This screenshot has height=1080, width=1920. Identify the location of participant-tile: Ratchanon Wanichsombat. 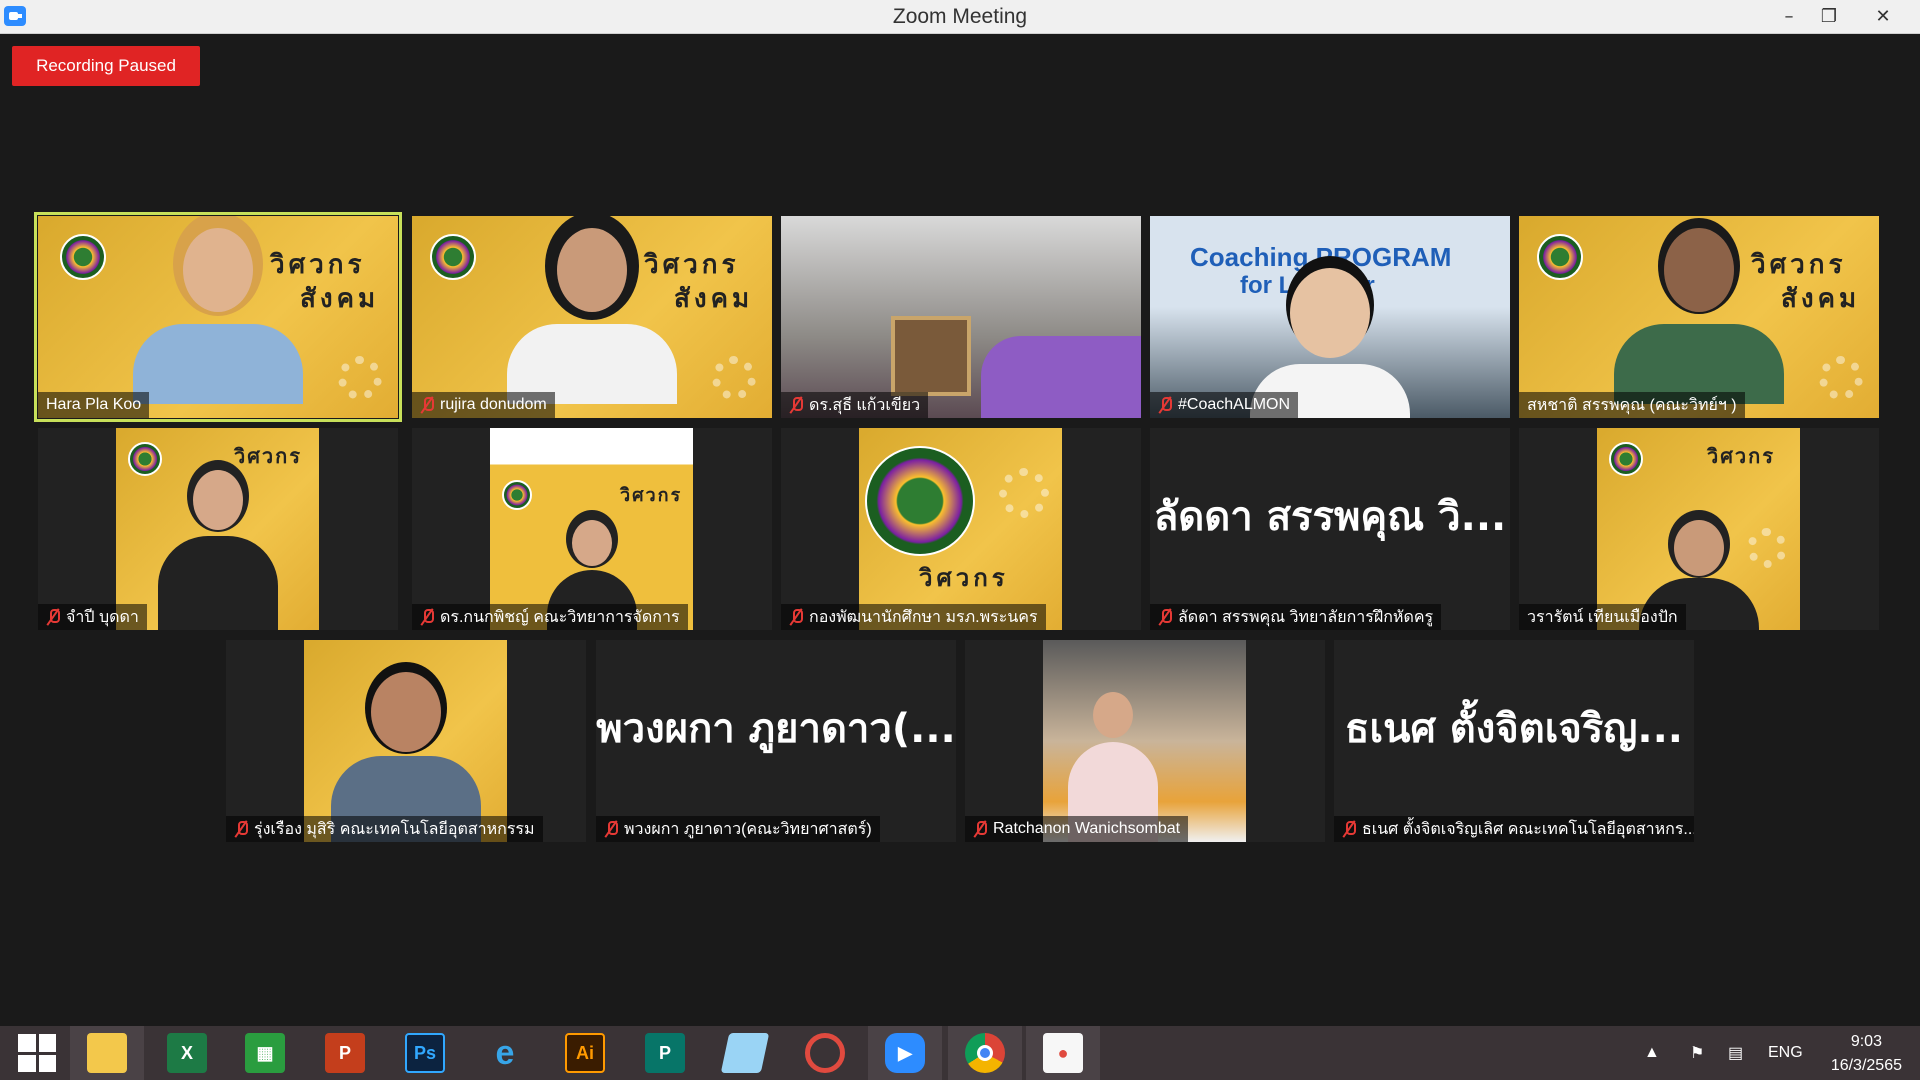
(1145, 741).